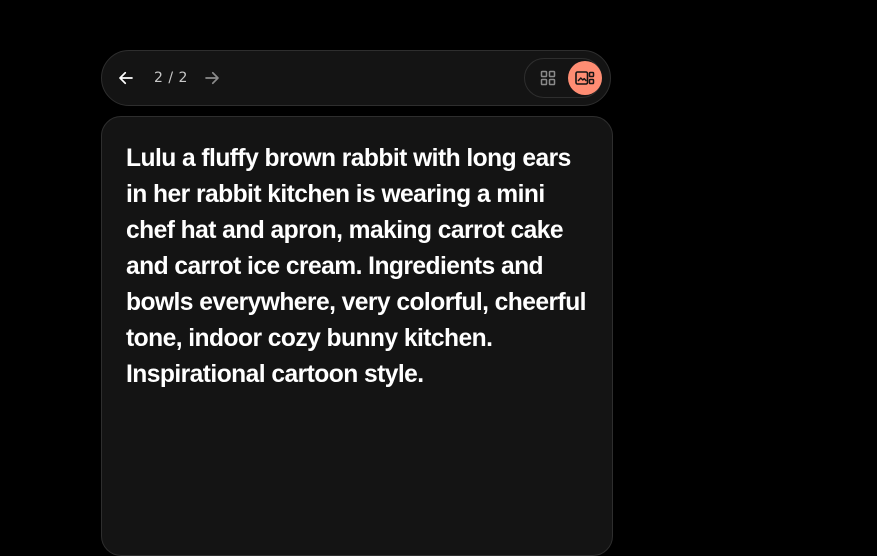  I want to click on page-indicator: 2 / 2, so click(171, 78).